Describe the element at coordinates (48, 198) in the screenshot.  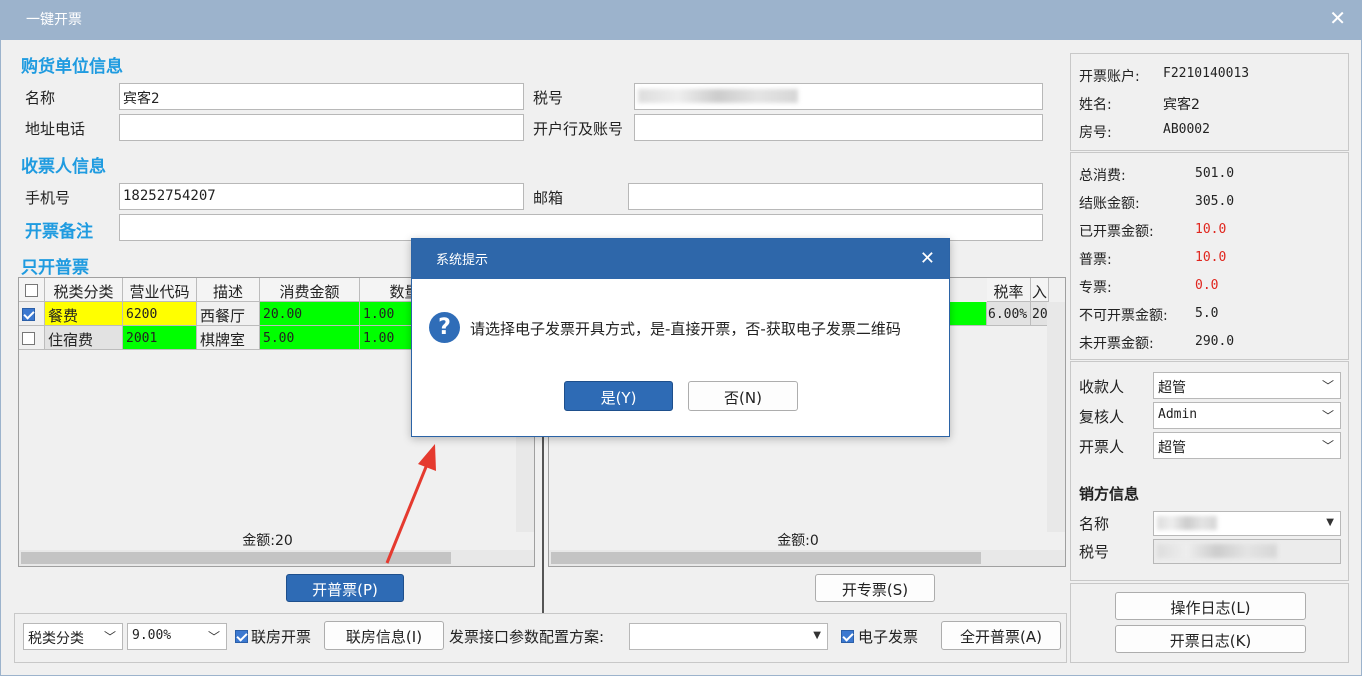
I see `phone-label: 手机号` at that location.